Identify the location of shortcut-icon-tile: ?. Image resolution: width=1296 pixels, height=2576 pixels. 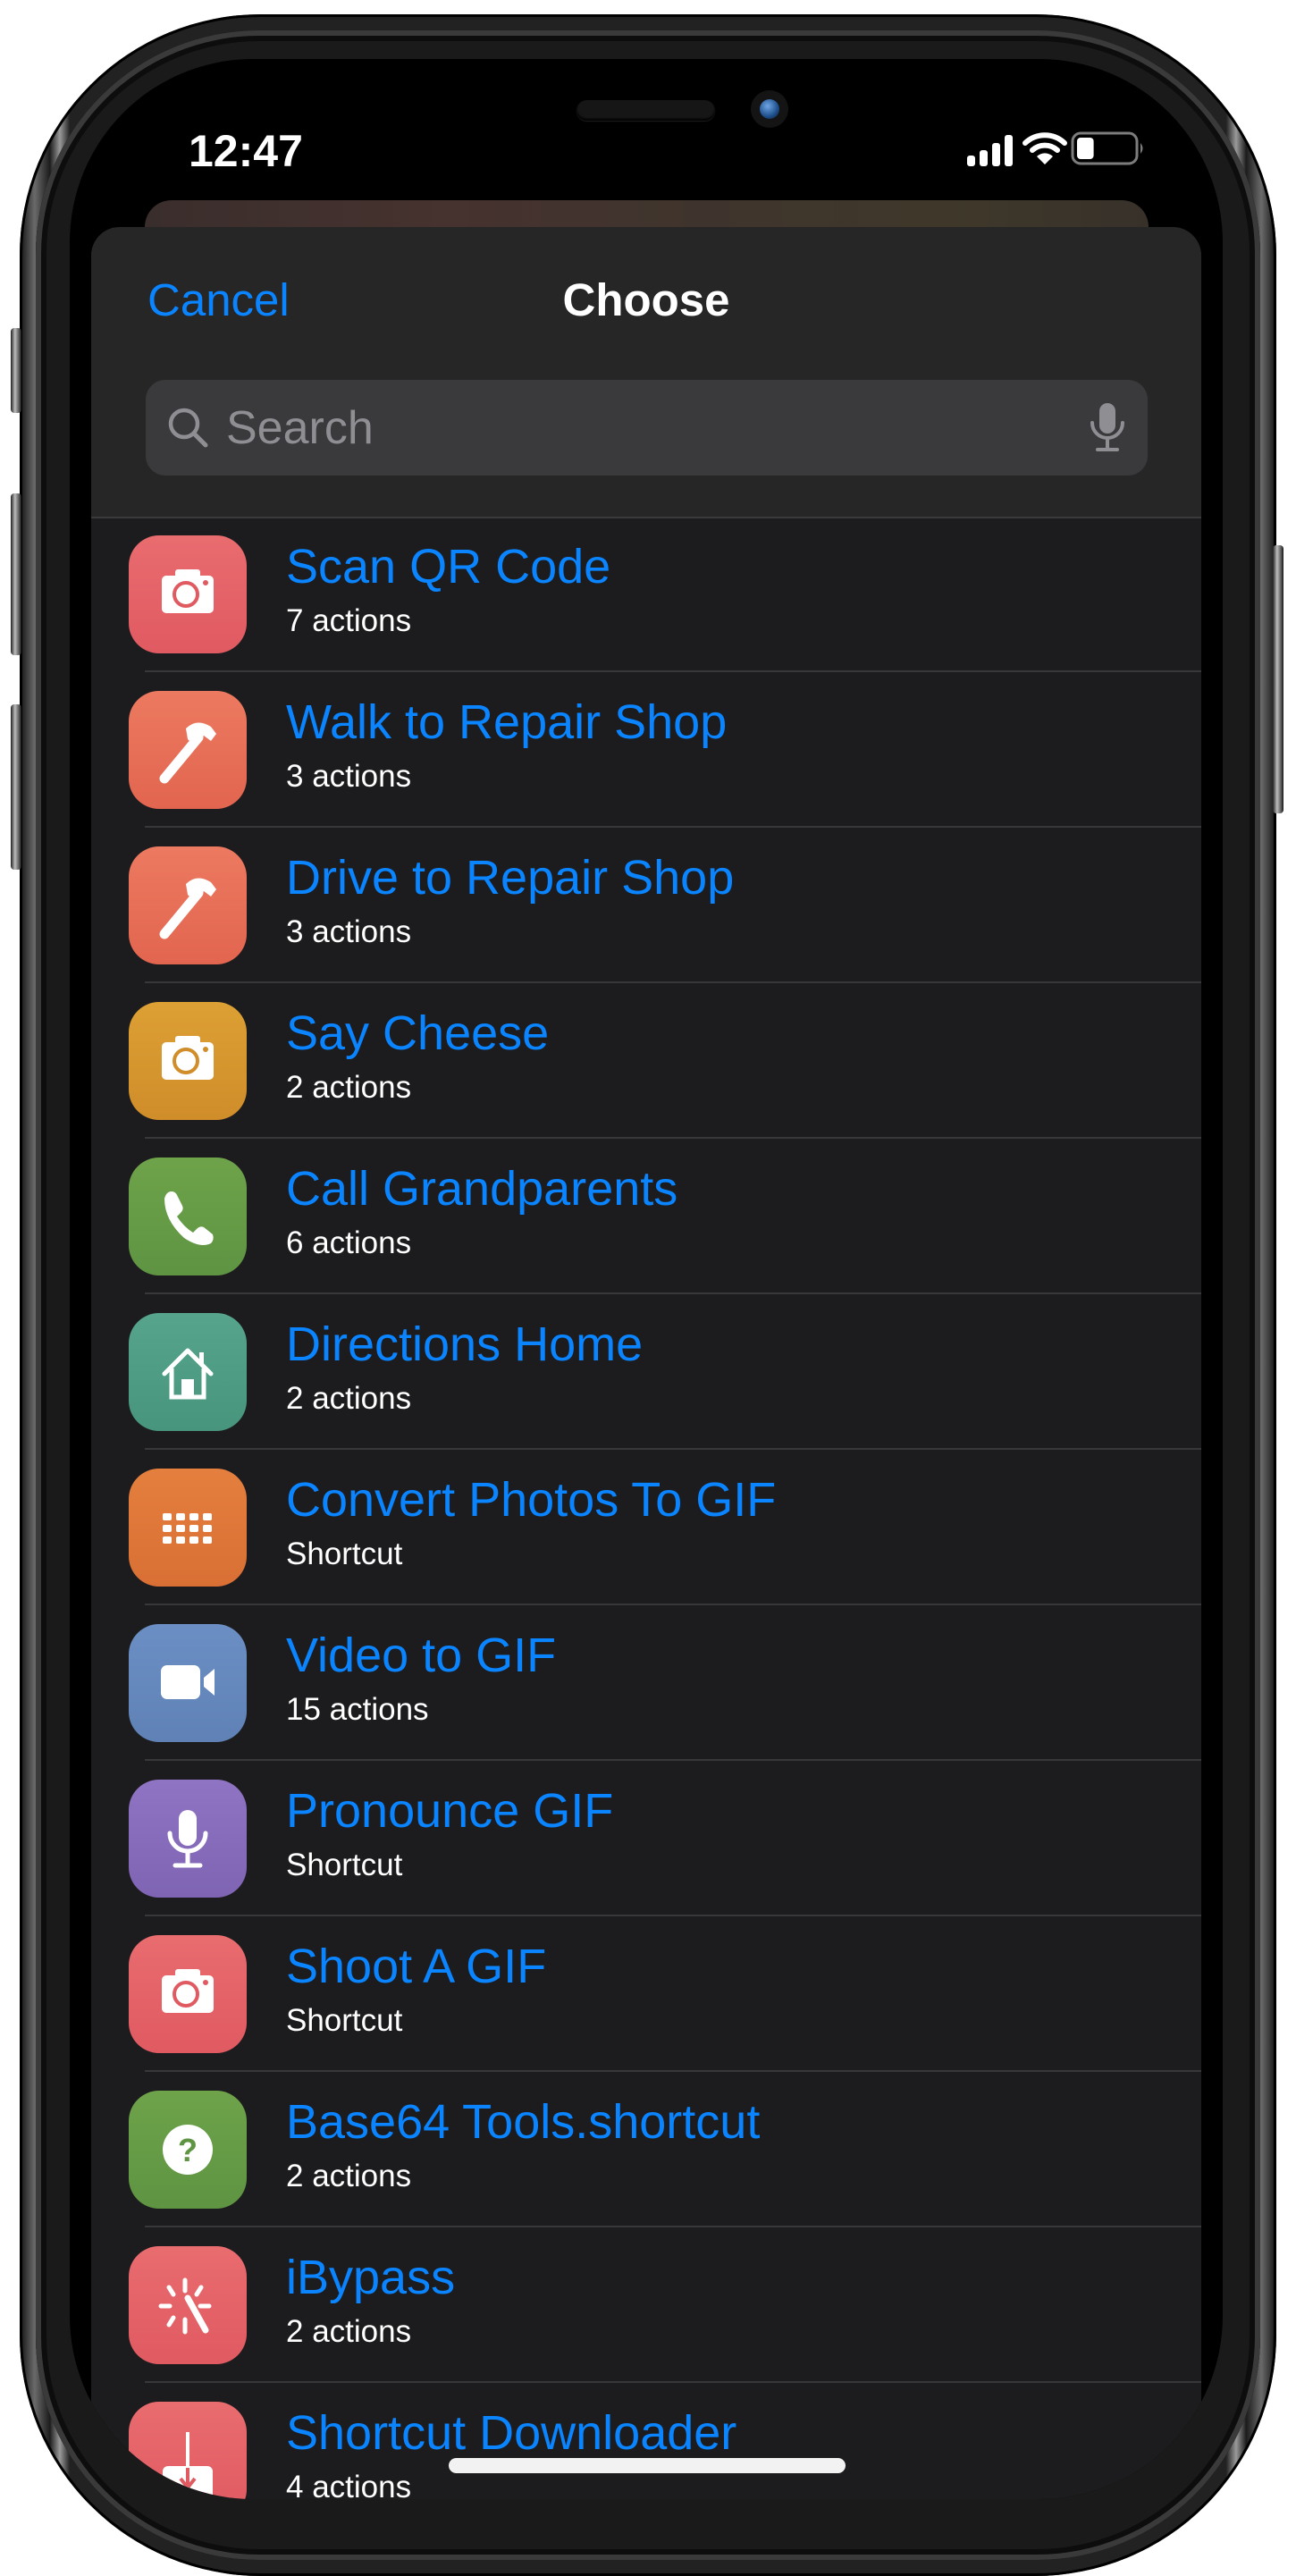
(188, 2150).